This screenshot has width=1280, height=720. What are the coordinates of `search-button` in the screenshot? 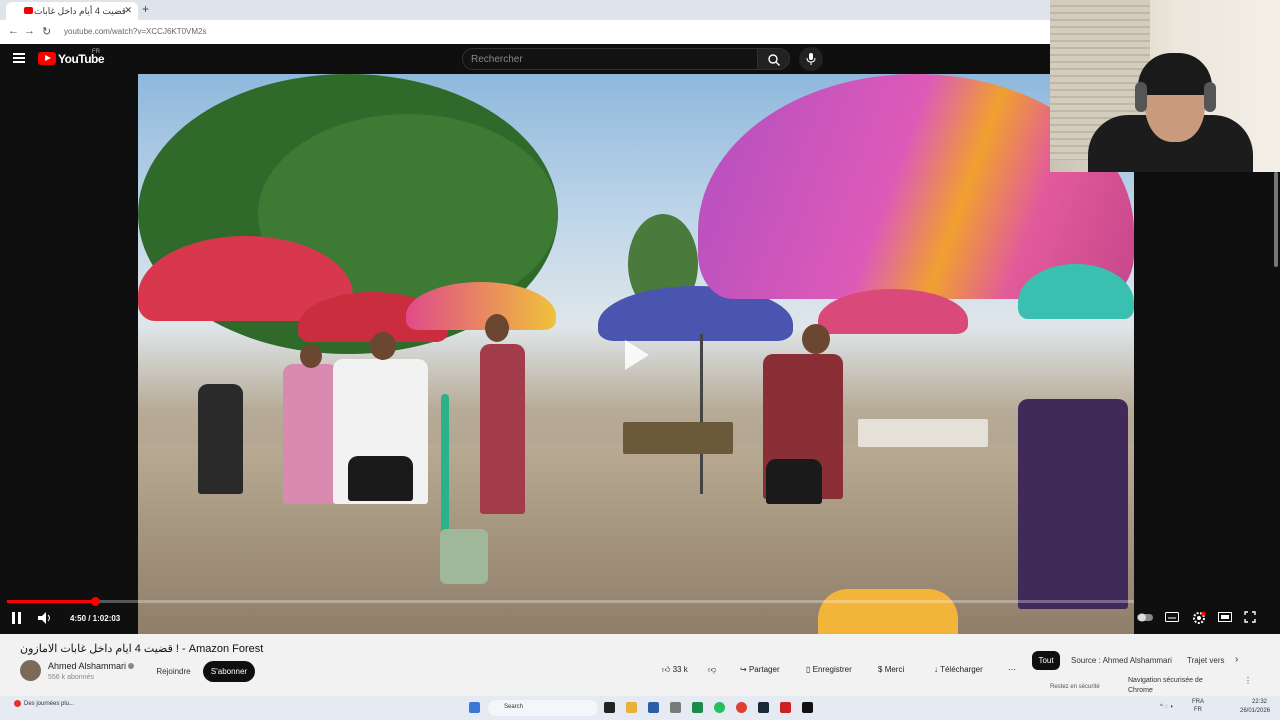 It's located at (773, 59).